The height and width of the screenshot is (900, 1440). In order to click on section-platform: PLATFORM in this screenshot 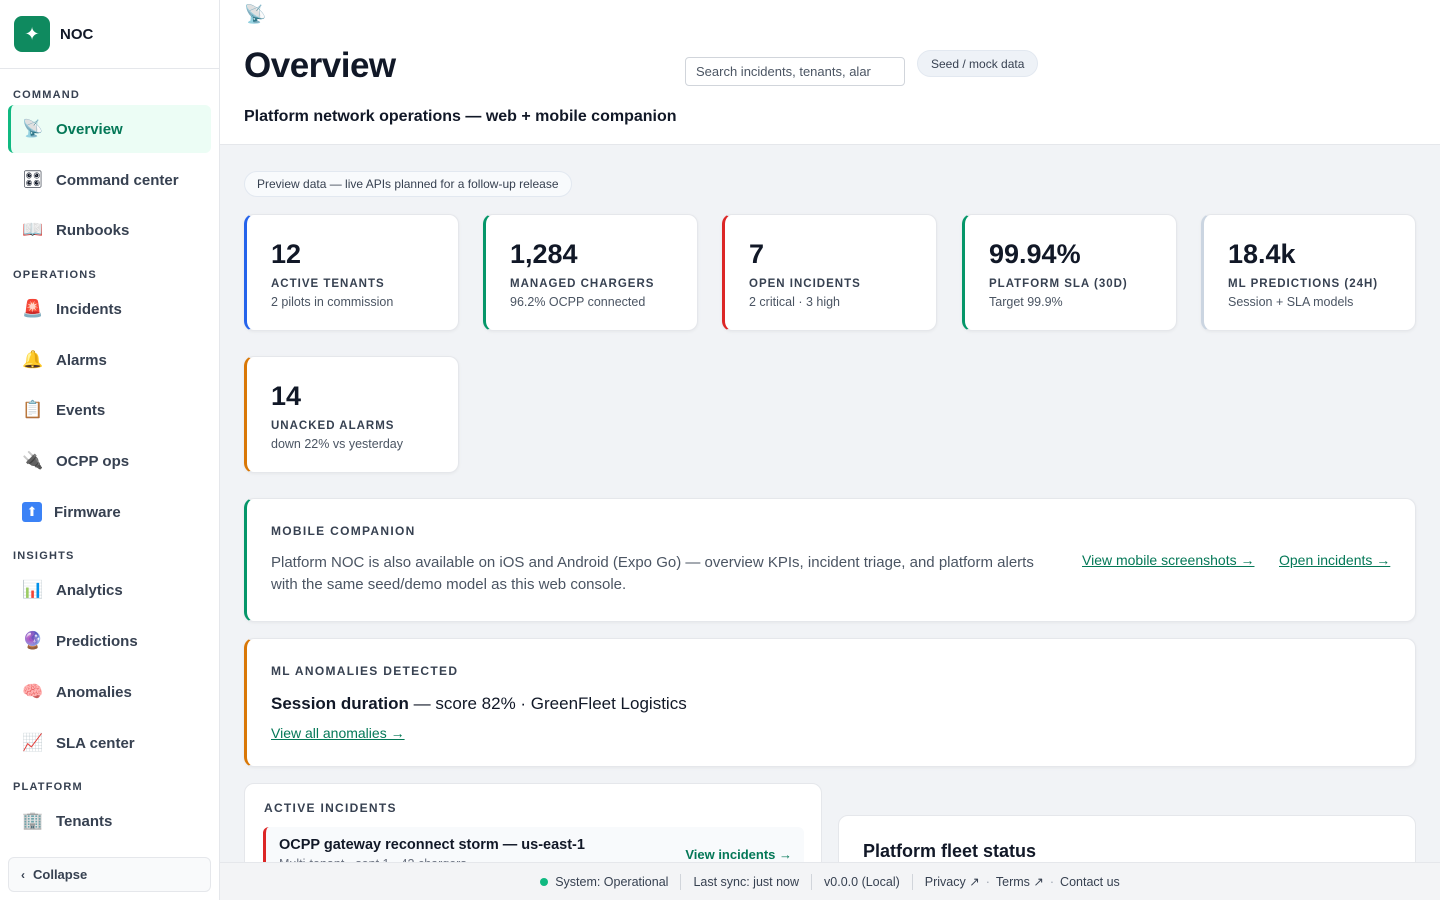, I will do `click(48, 787)`.